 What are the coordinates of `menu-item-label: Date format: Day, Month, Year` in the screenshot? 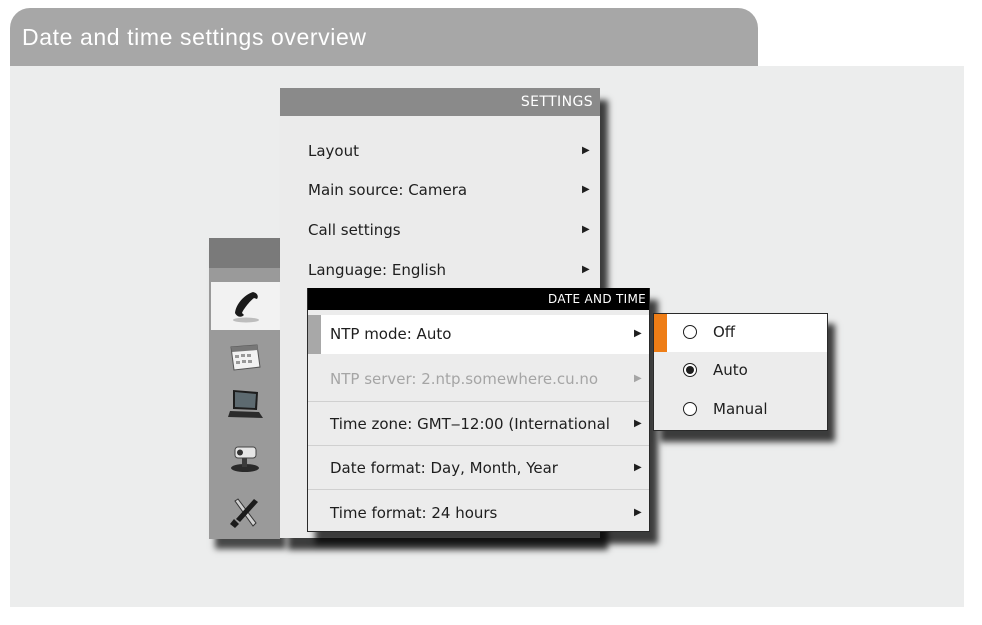 It's located at (444, 468).